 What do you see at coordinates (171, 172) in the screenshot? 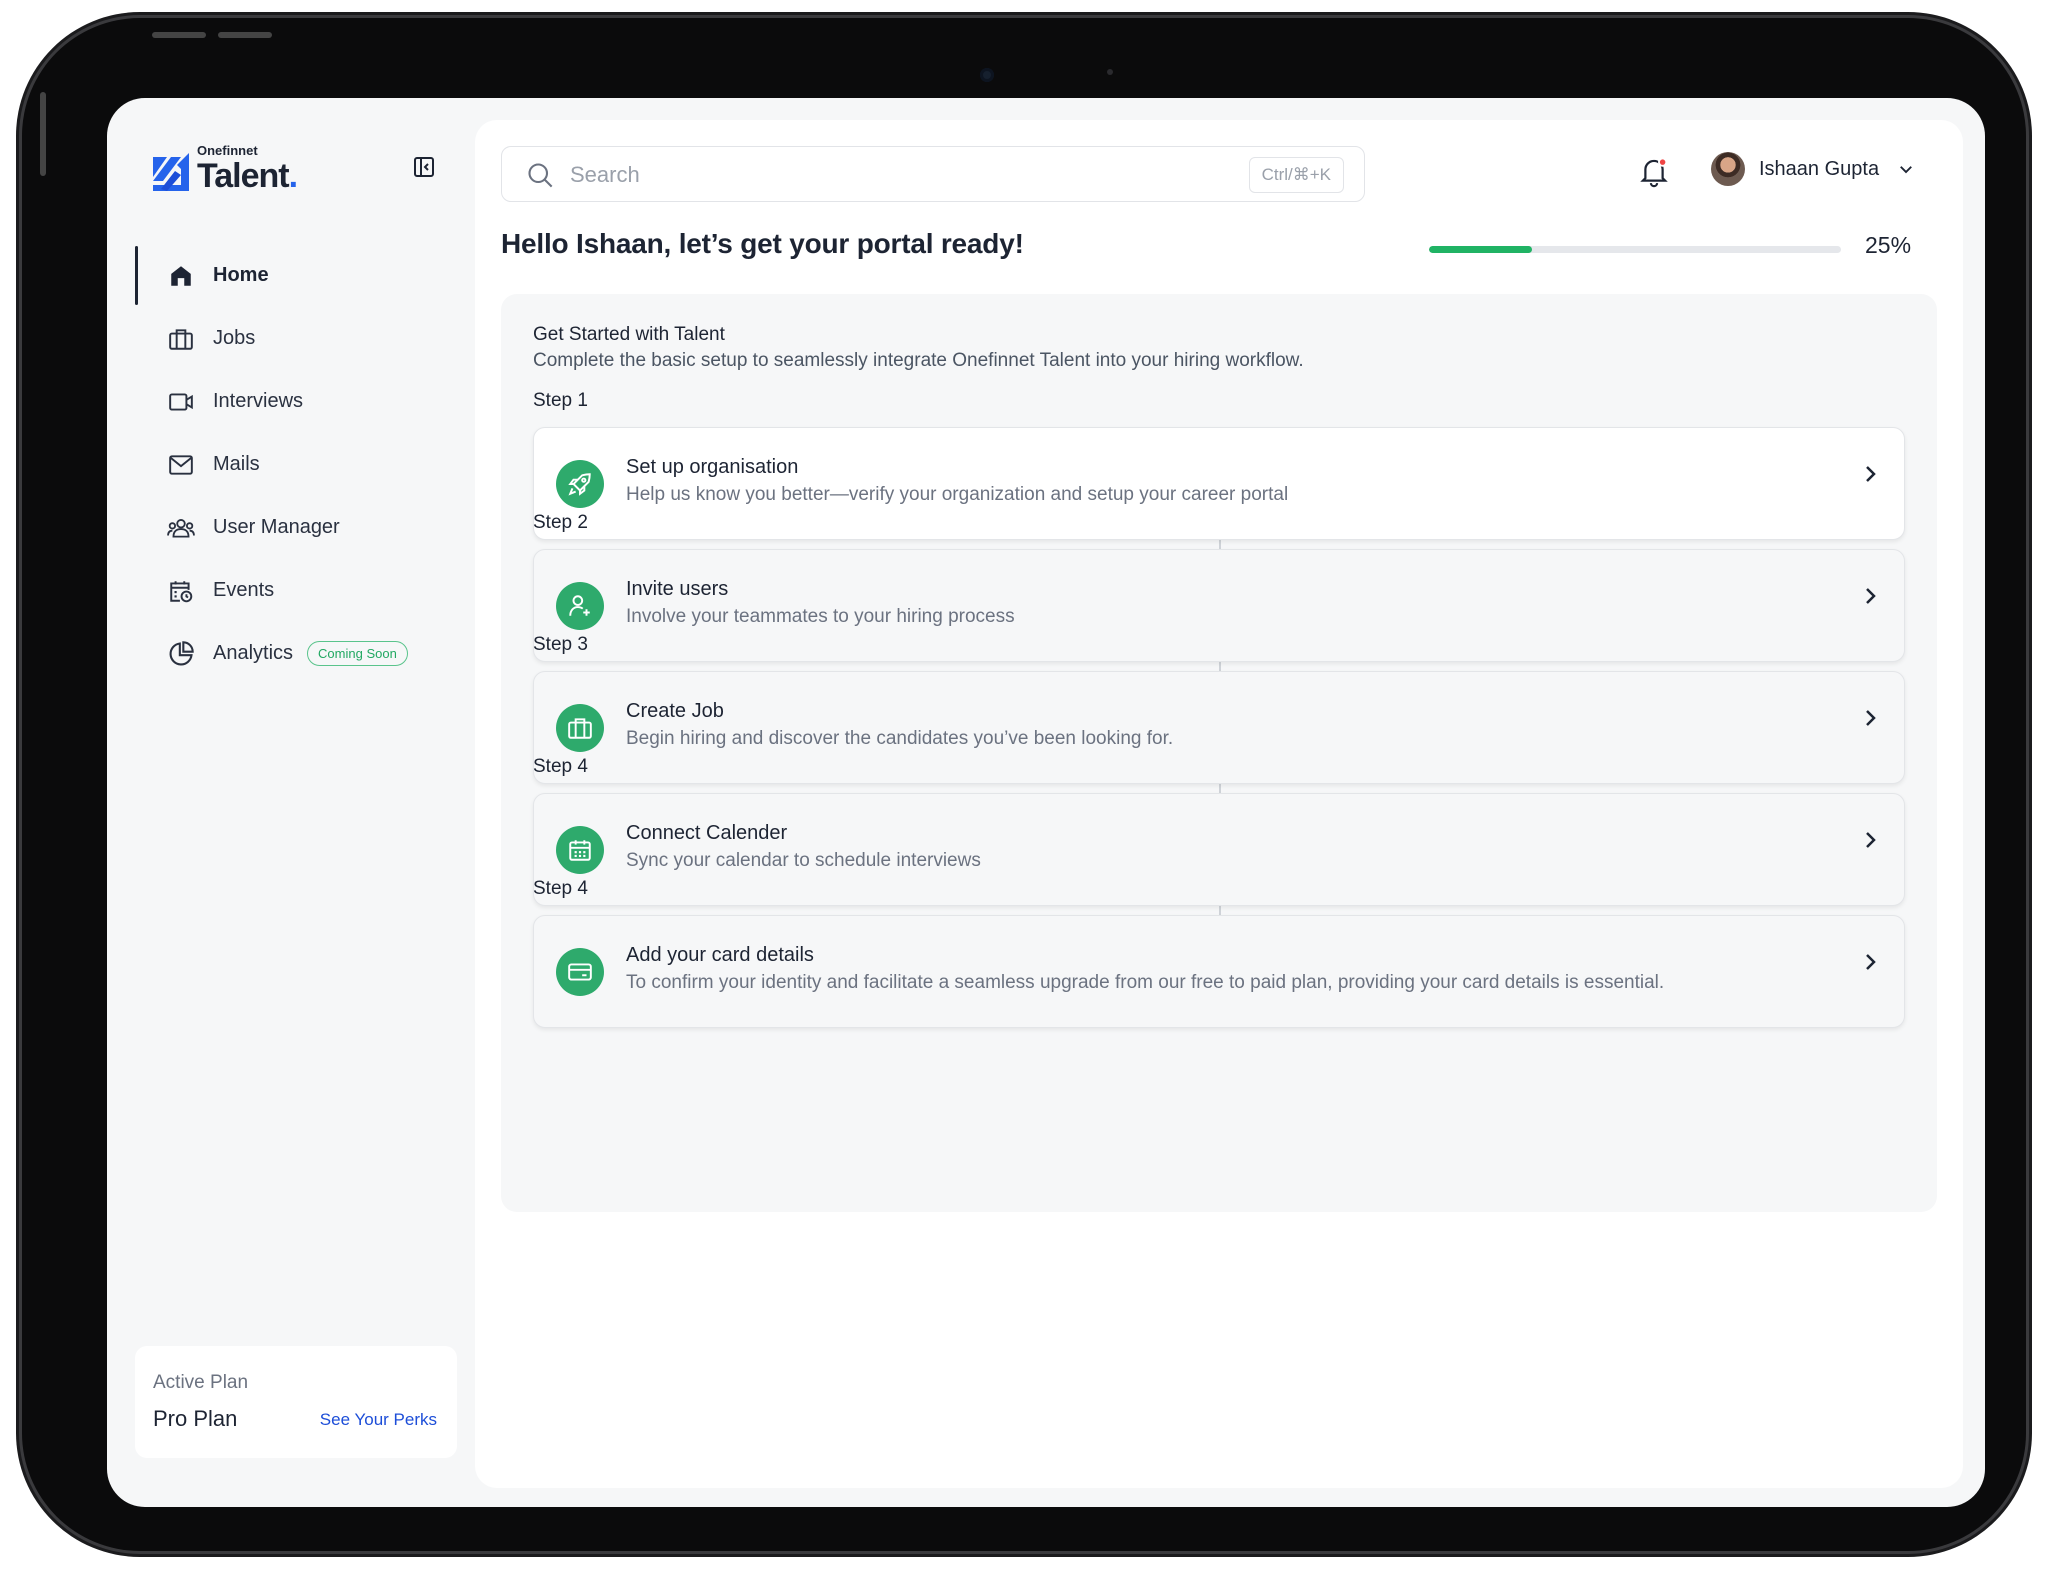
I see `logo-mark-icon` at bounding box center [171, 172].